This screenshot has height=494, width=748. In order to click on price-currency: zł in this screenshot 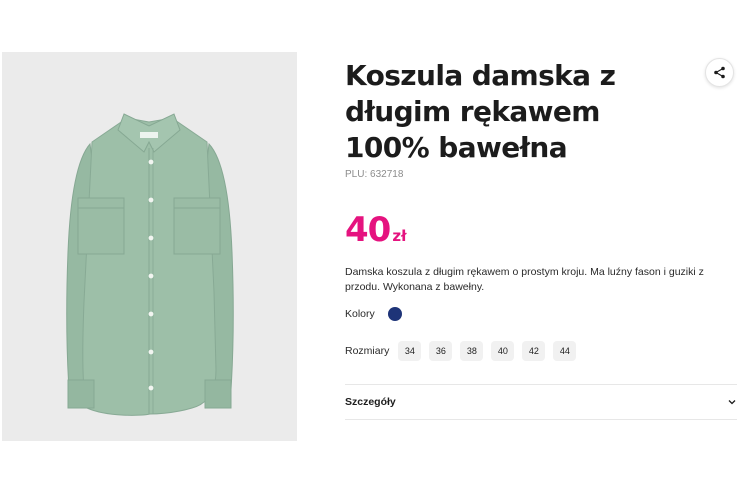, I will do `click(399, 236)`.